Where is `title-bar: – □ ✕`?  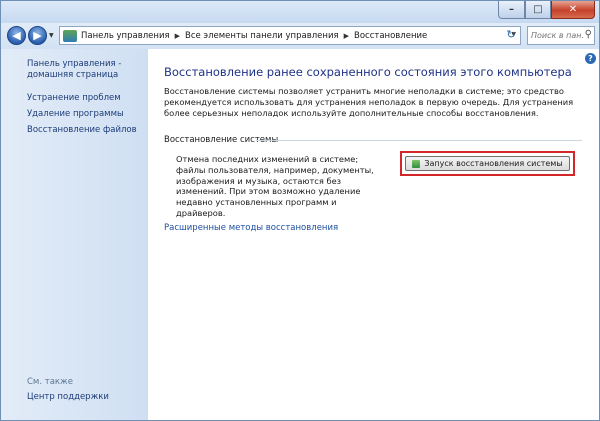
title-bar: – □ ✕ is located at coordinates (300, 12).